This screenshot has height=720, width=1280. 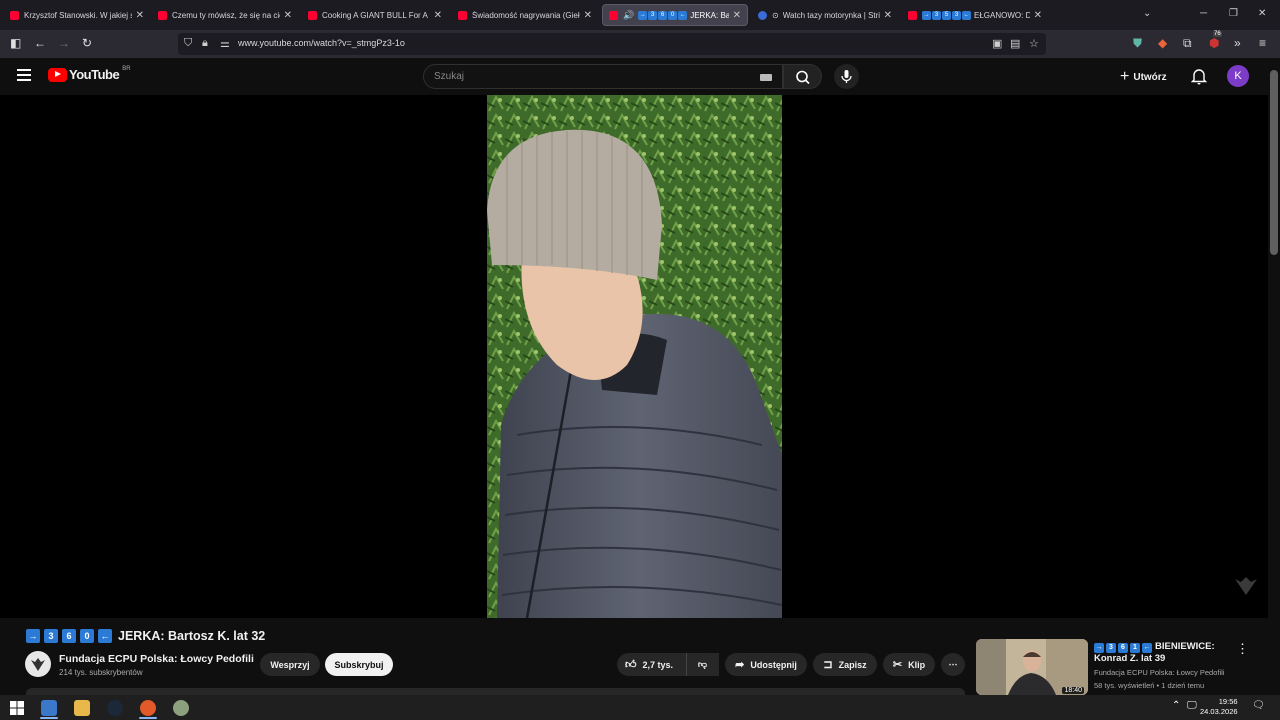 What do you see at coordinates (1238, 76) in the screenshot?
I see `account-avatar: K` at bounding box center [1238, 76].